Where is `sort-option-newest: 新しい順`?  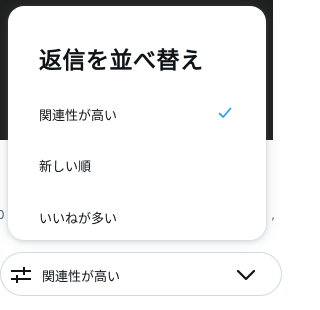
sort-option-newest: 新しい順 is located at coordinates (137, 165).